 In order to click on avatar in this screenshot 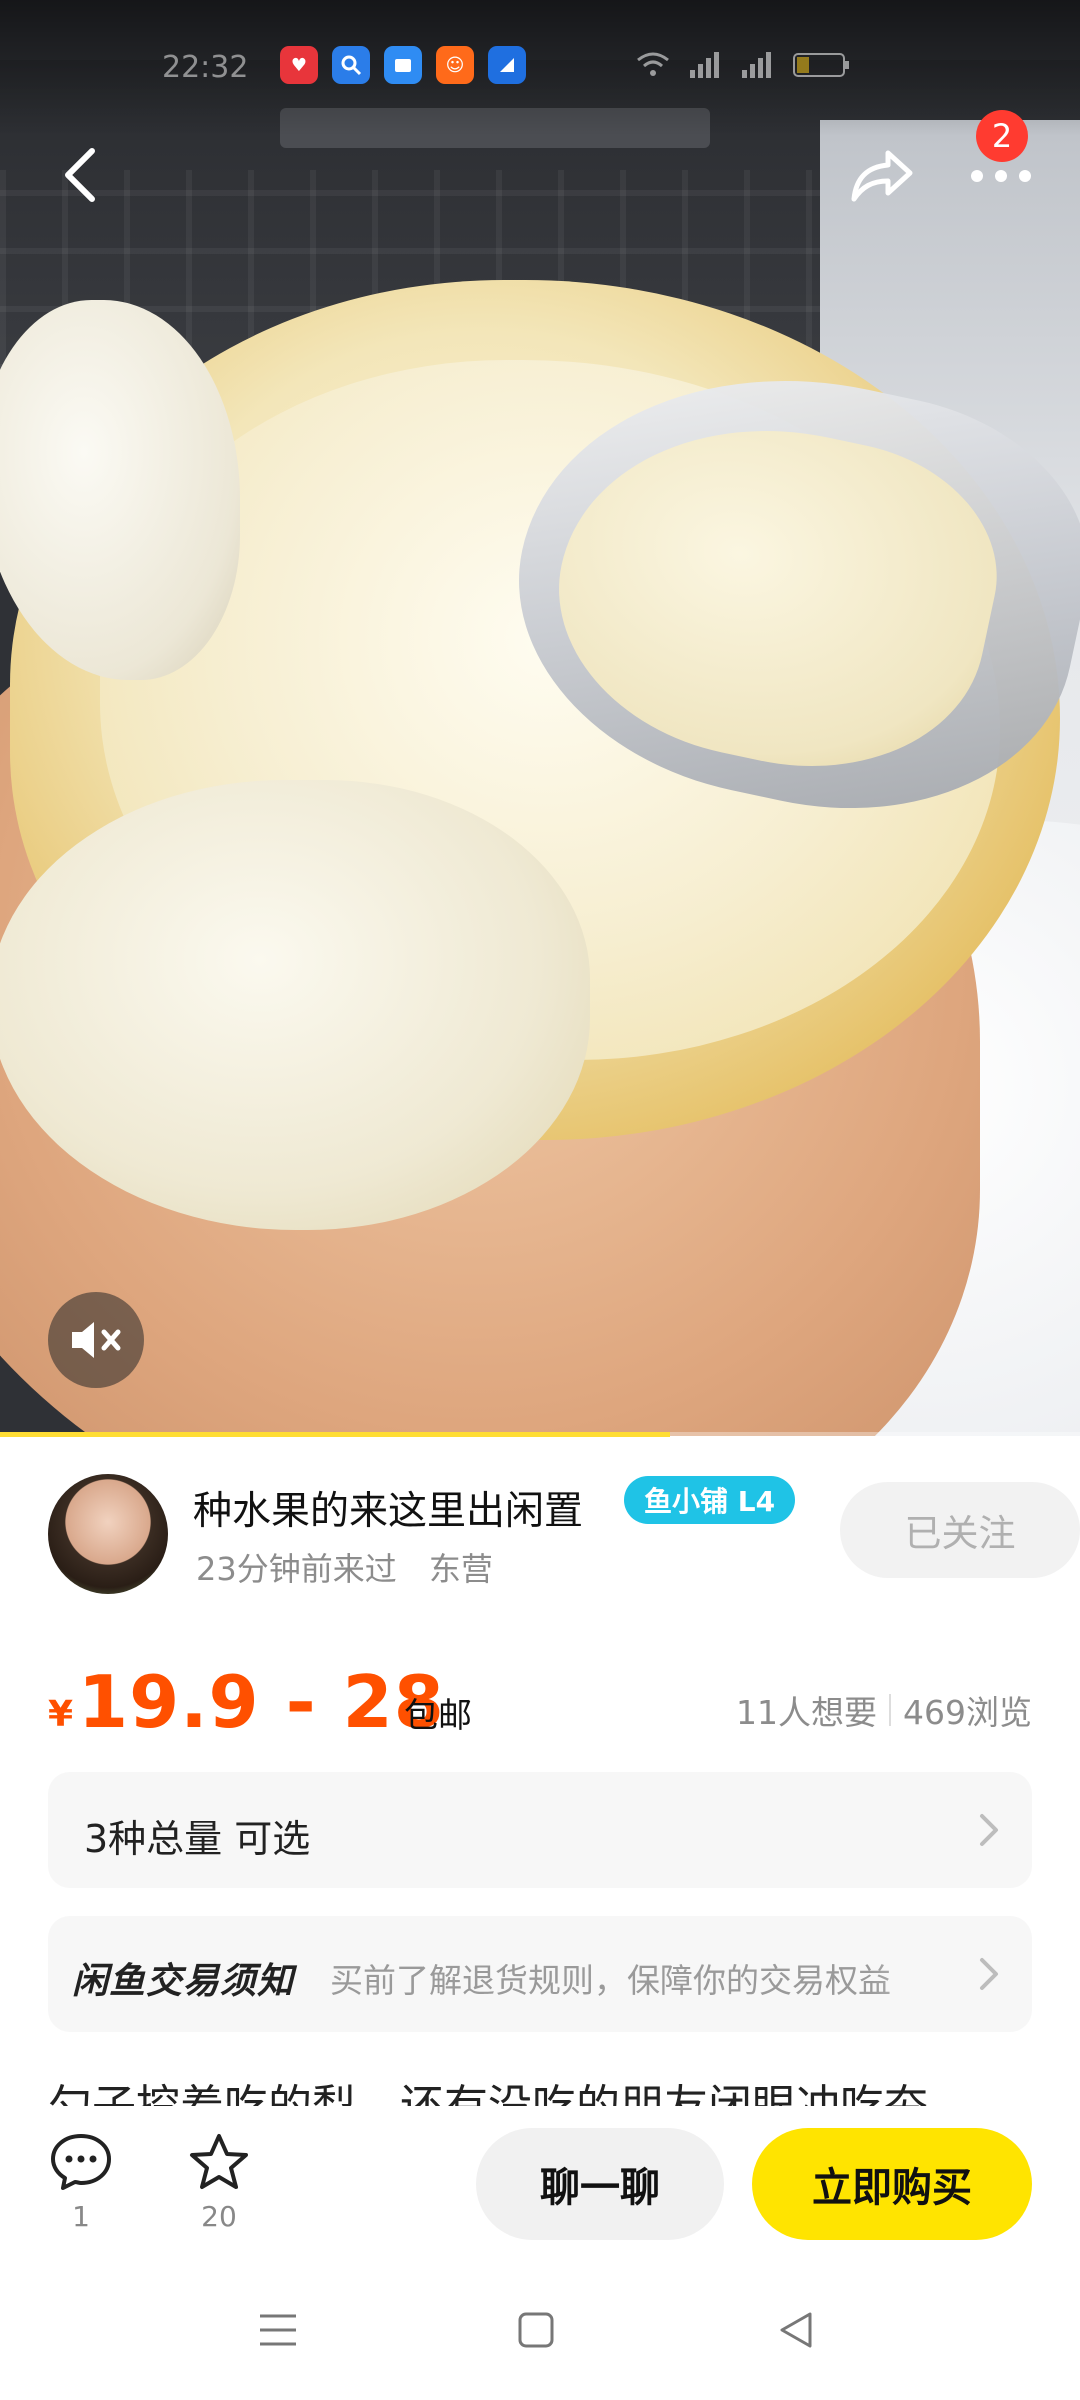, I will do `click(108, 1534)`.